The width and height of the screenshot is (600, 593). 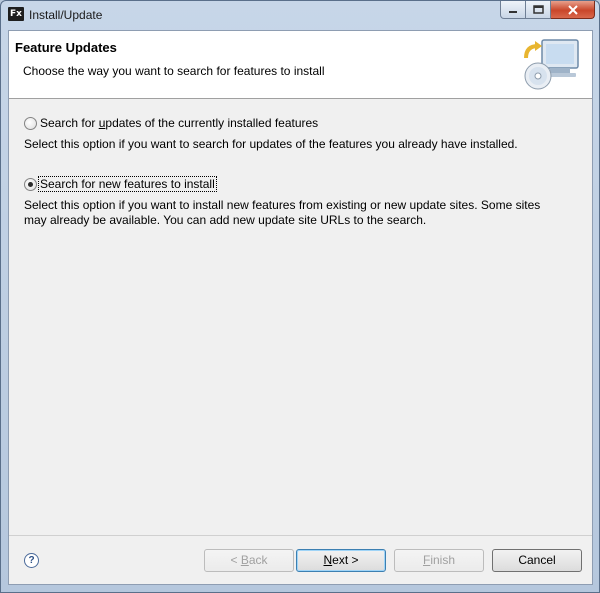 What do you see at coordinates (127, 184) in the screenshot?
I see `search-new-features-label: Search for new features to install` at bounding box center [127, 184].